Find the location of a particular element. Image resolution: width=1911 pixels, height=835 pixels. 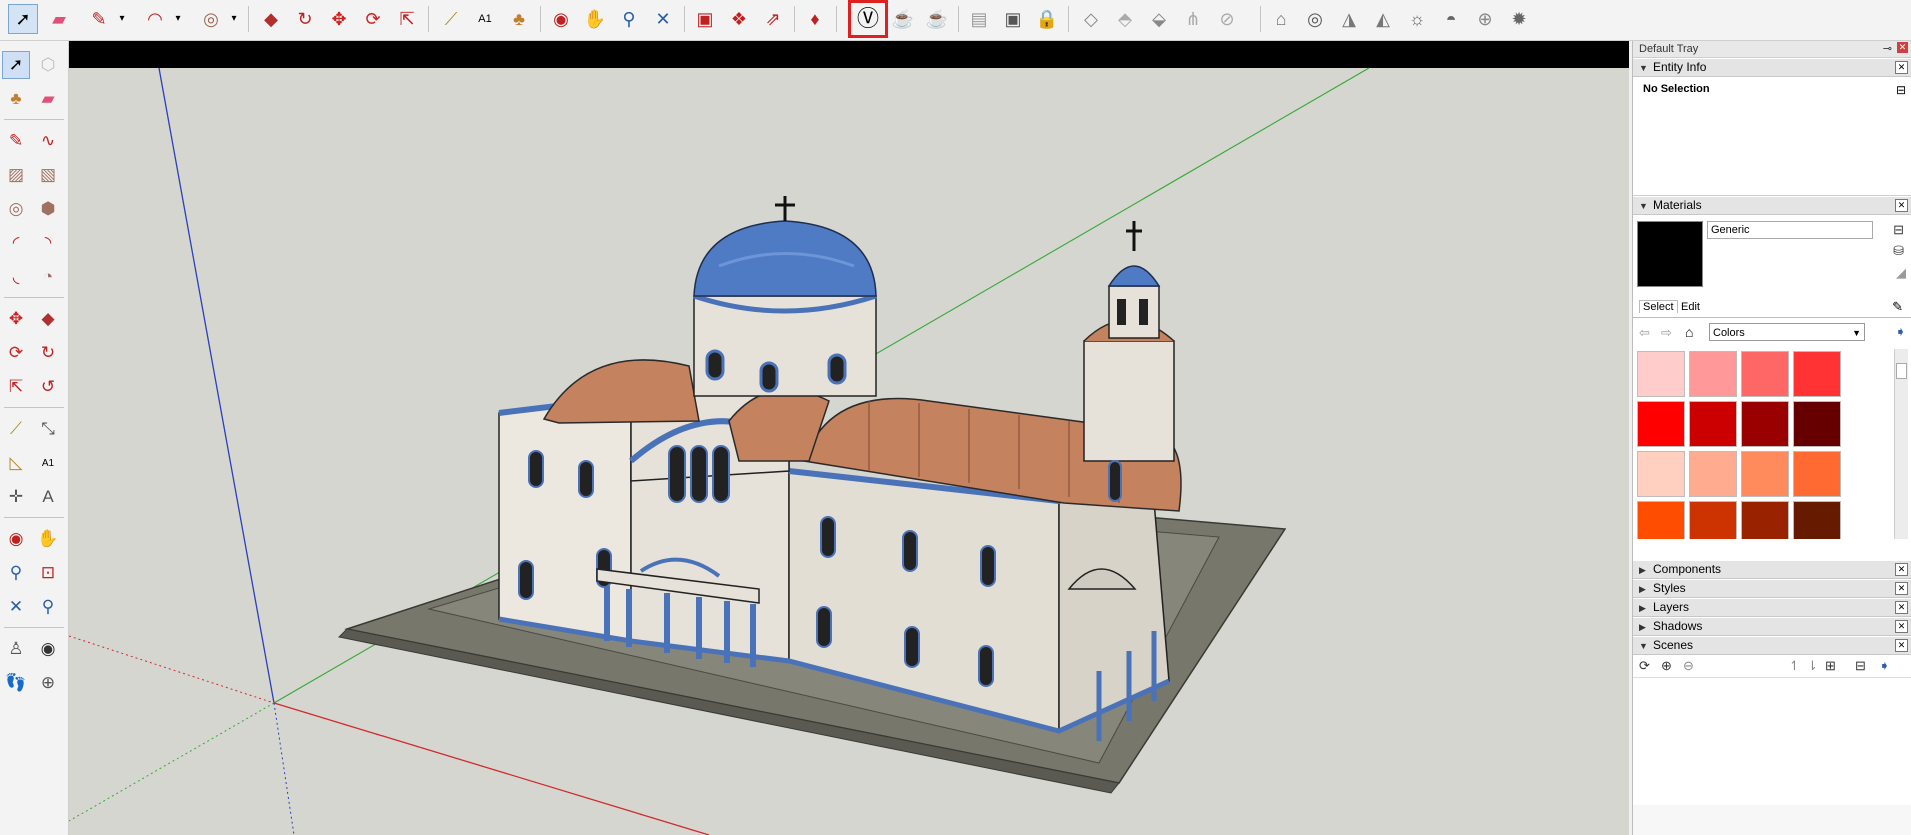

orbit-tool-icon: ◉ is located at coordinates (16, 539).